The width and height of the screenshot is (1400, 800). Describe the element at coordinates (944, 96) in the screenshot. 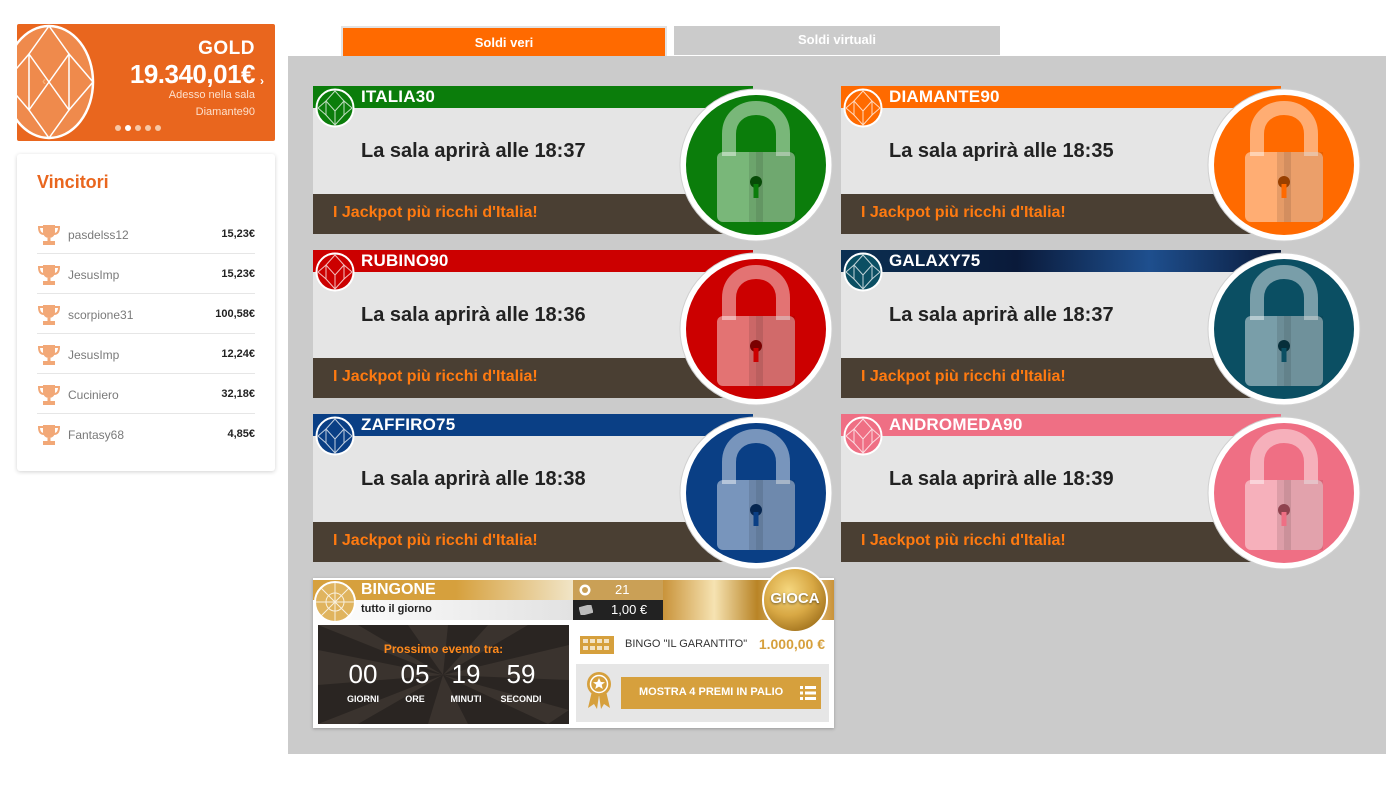

I see `room-name: DIAMANTE90` at that location.